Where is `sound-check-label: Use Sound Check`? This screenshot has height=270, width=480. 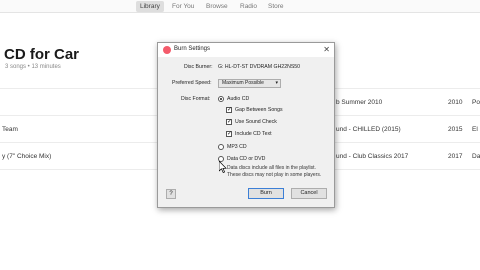
sound-check-label: Use Sound Check is located at coordinates (256, 122).